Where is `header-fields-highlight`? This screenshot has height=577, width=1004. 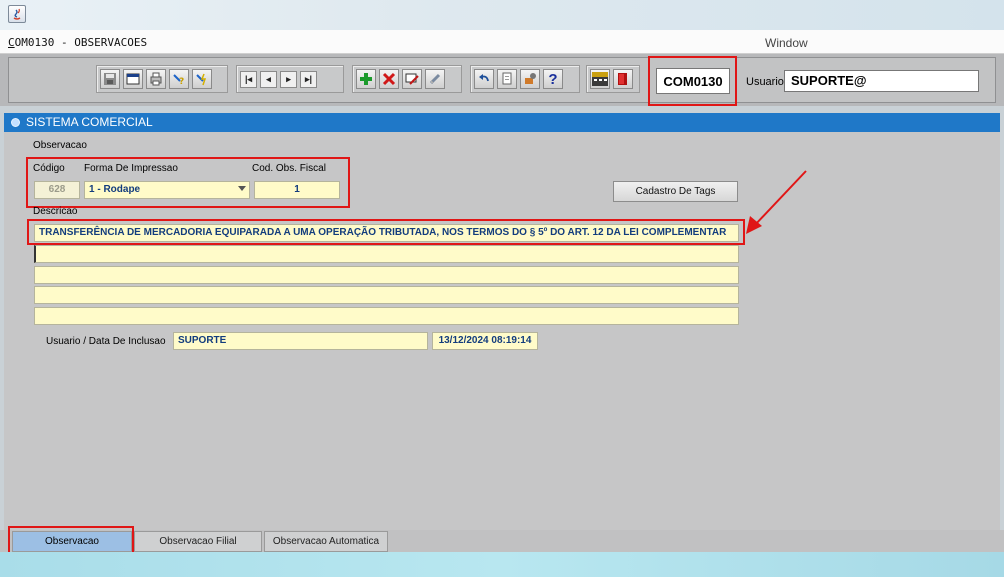
header-fields-highlight is located at coordinates (188, 182).